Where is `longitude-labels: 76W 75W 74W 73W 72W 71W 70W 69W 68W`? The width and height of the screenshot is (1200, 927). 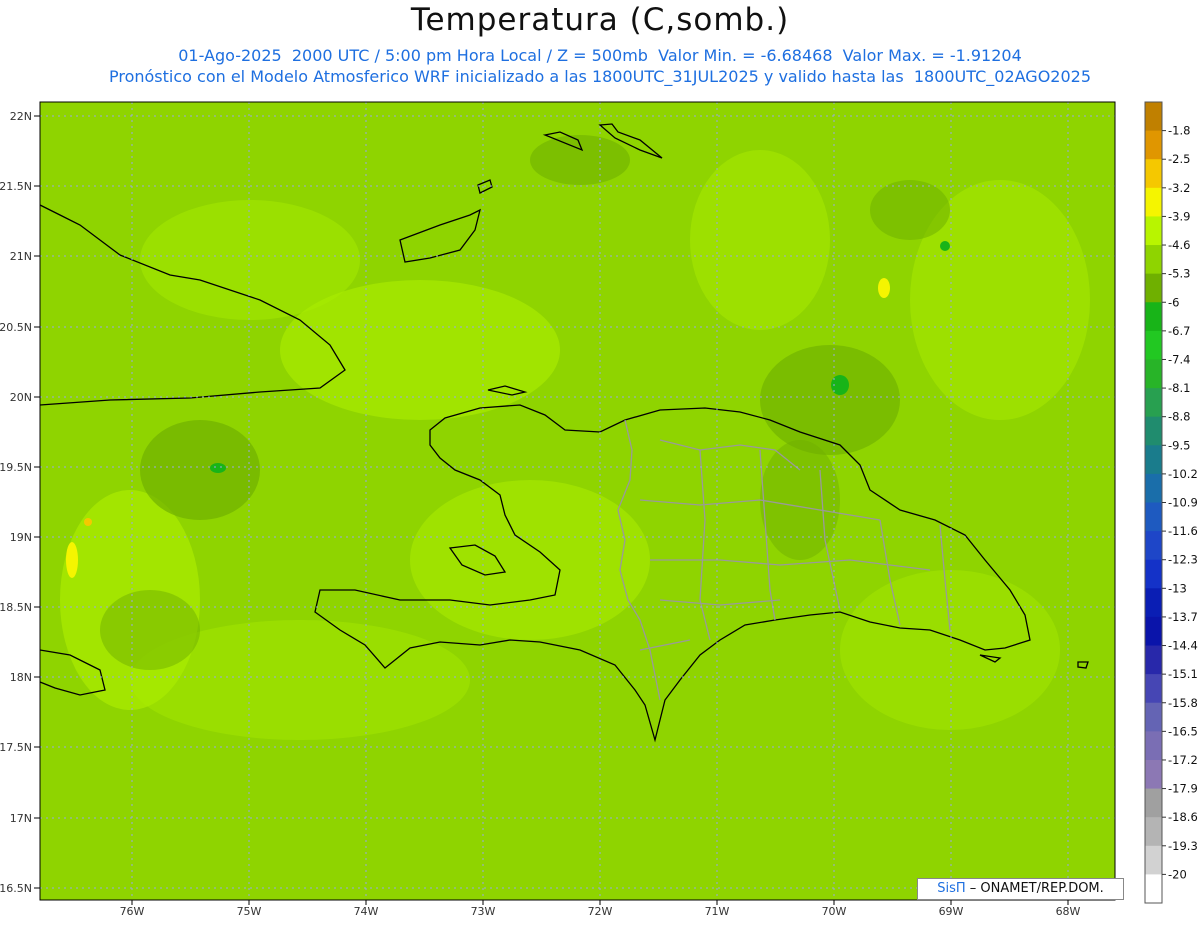 longitude-labels: 76W 75W 74W 73W 72W 71W 70W 69W 68W is located at coordinates (600, 909).